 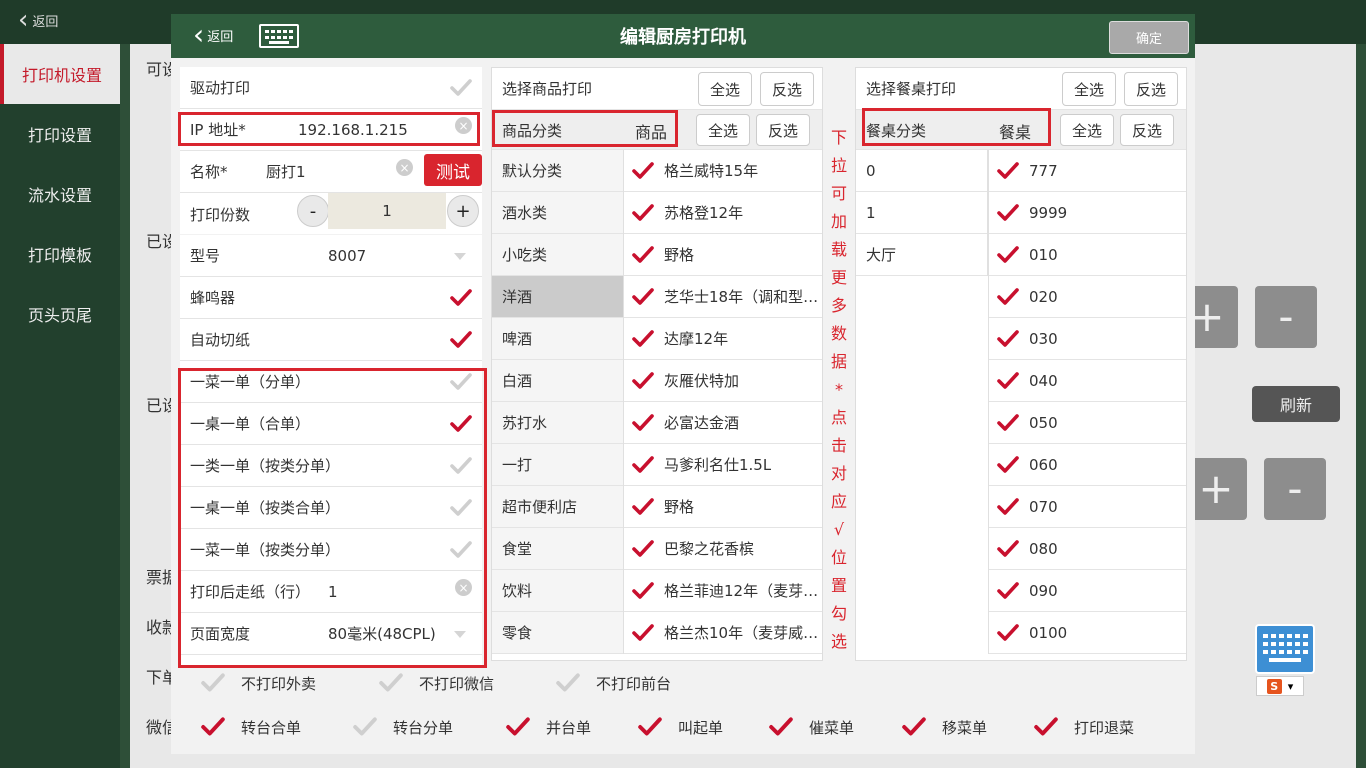 I want to click on goods-item: 格兰菲迪12年（麦芽威士忌）, so click(x=723, y=591).